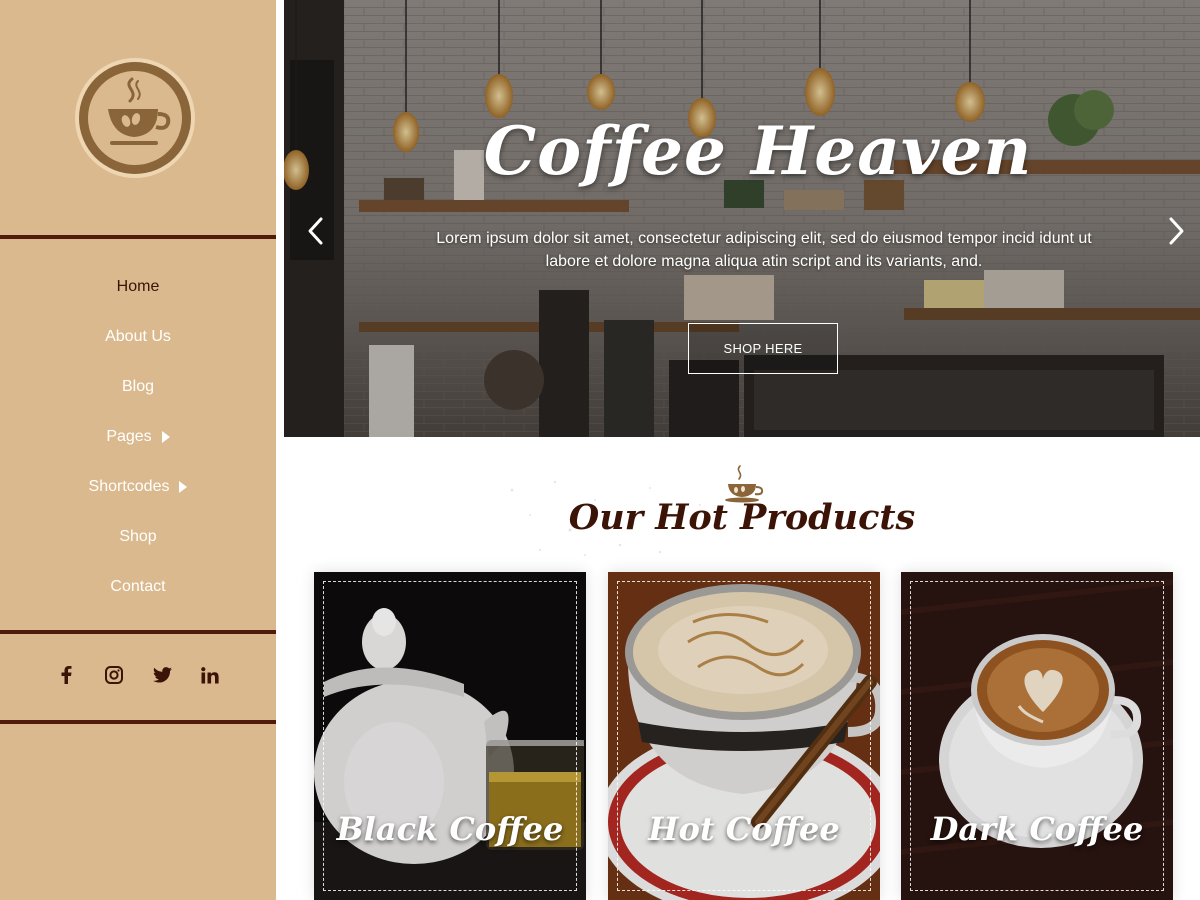  What do you see at coordinates (1176, 231) in the screenshot?
I see `chevron-right-icon` at bounding box center [1176, 231].